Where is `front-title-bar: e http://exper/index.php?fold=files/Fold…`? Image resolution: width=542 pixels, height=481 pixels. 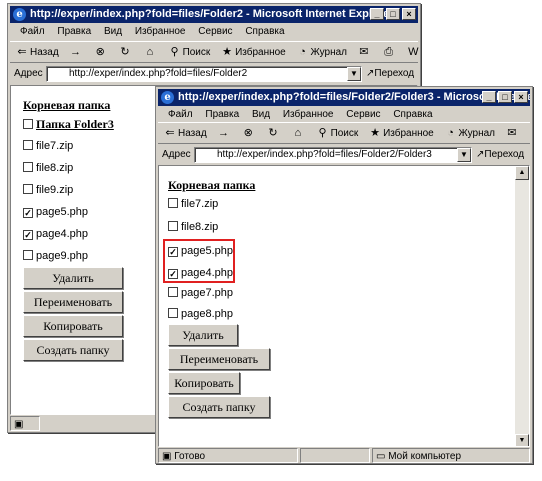
front-title-bar: e http://exper/index.php?fold=files/Fold… is located at coordinates (344, 97).